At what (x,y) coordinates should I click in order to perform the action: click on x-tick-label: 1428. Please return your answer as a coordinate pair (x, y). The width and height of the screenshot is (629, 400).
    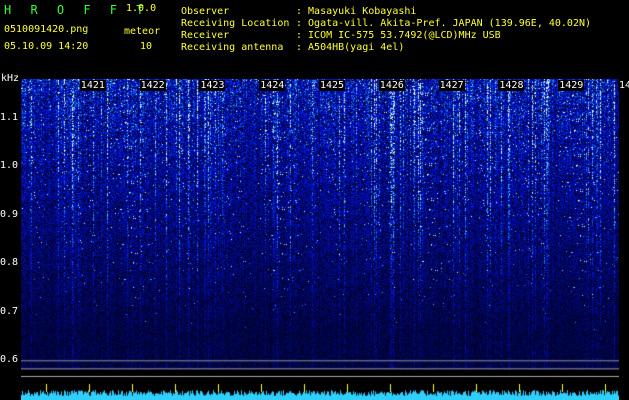
    Looking at the image, I should click on (511, 85).